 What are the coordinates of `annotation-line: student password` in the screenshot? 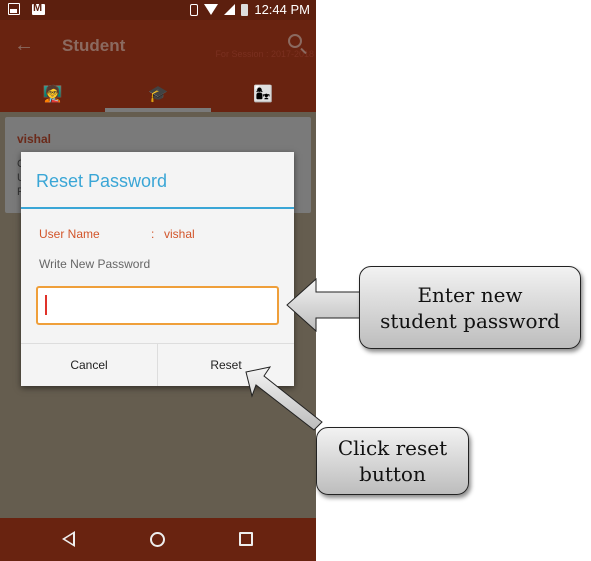 It's located at (470, 320).